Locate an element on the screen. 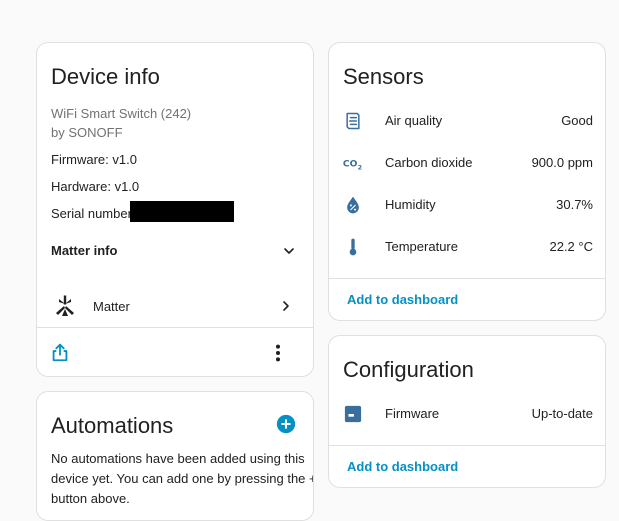  device-model: WiFi Smart Switch (242) is located at coordinates (121, 113).